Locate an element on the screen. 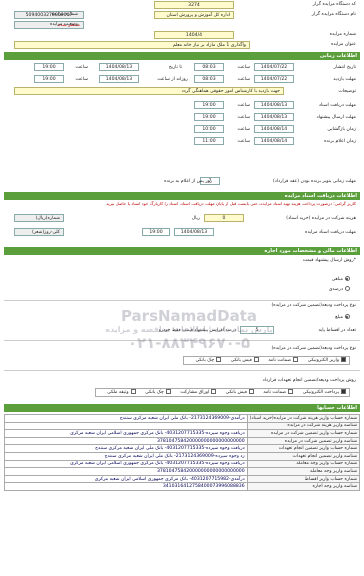 Image resolution: width=364 pixels, height=576 pixels. docs-section-header: اطلاعات دریافت اسناد مزایده is located at coordinates (182, 196).